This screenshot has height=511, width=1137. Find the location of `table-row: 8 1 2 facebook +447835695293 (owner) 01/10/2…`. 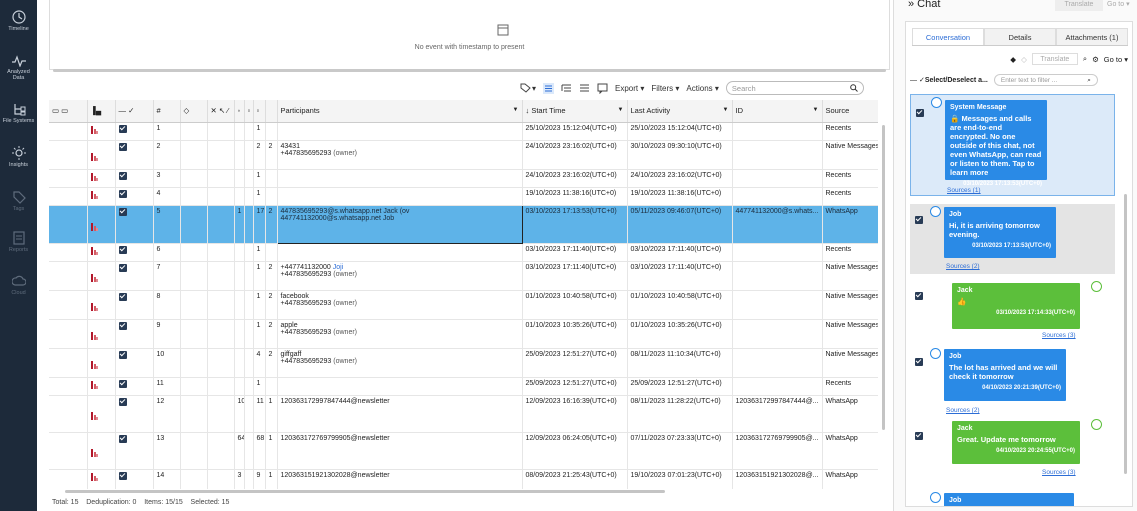

table-row: 8 1 2 facebook +447835695293 (owner) 01/10/2… is located at coordinates (463, 305).